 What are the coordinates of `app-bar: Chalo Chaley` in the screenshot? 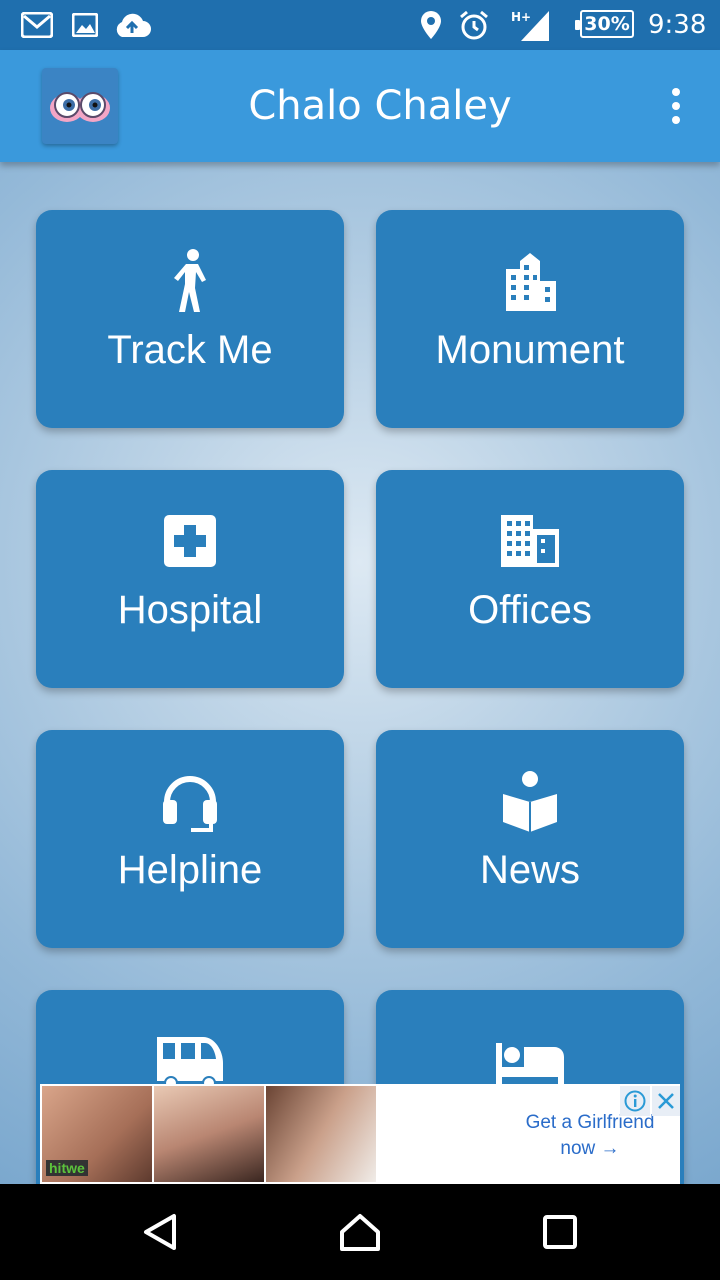 It's located at (360, 106).